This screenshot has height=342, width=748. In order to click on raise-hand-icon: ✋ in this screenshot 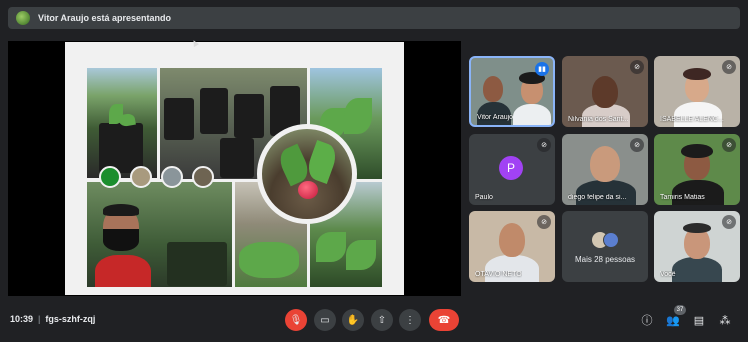, I will do `click(353, 320)`.